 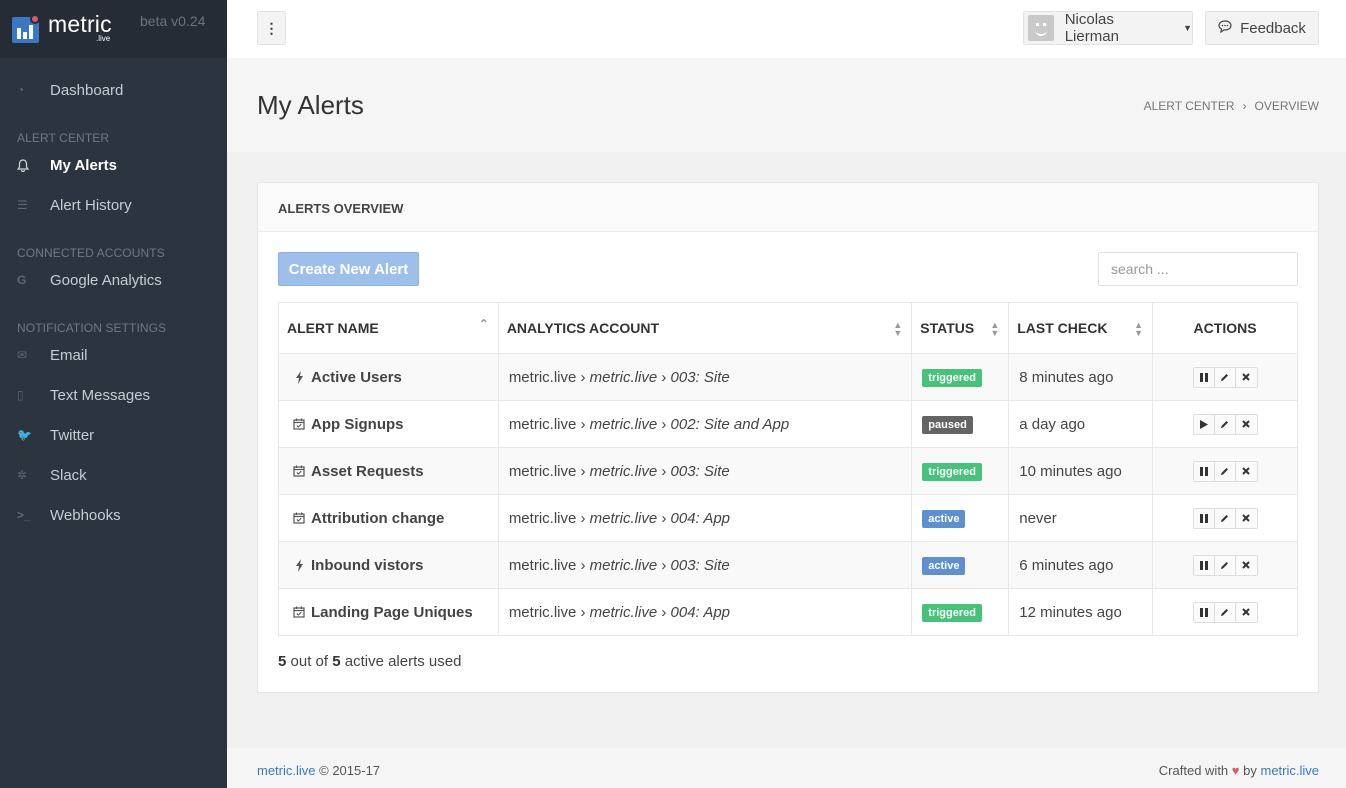 What do you see at coordinates (1108, 28) in the screenshot?
I see `user-menu-button: Nicolas Lierman ▼` at bounding box center [1108, 28].